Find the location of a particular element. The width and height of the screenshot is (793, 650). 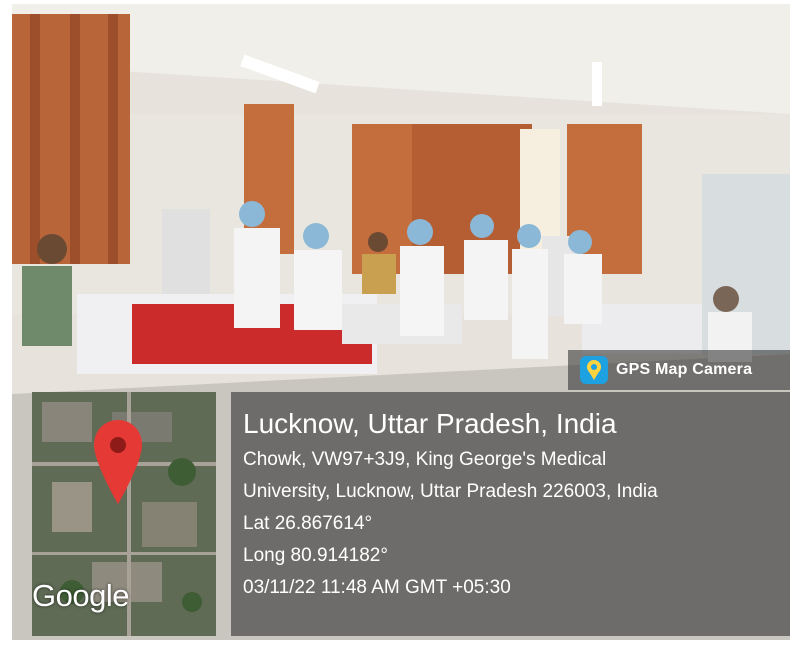

address-line-1: Chowk, VW97+3J9, King George's Medical is located at coordinates (425, 459).